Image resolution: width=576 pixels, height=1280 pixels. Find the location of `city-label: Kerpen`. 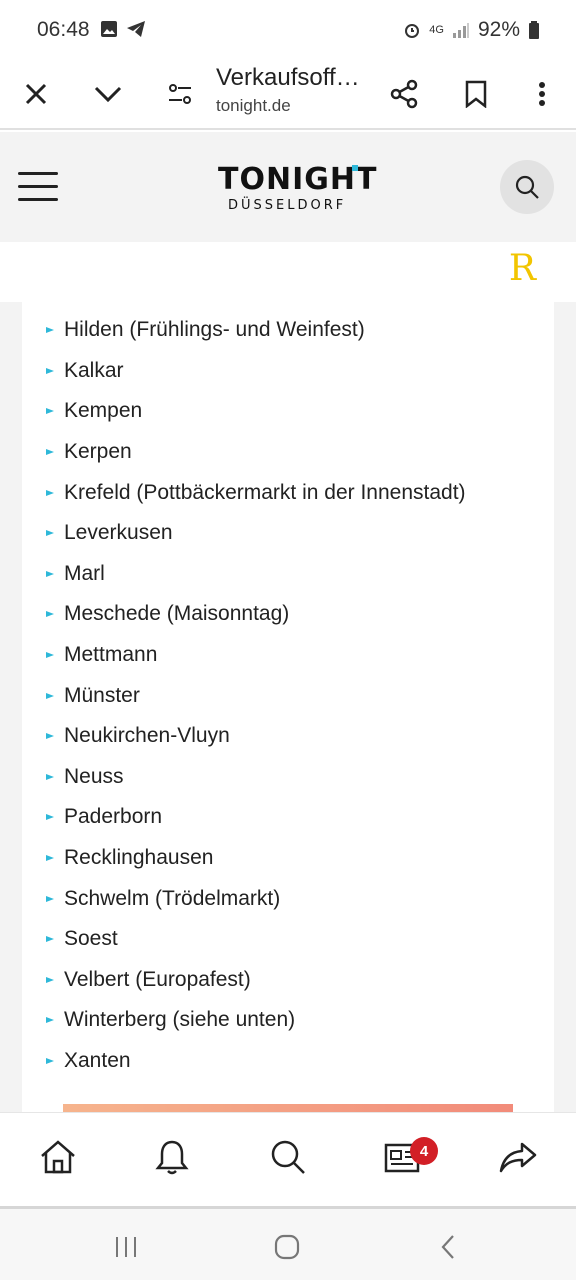

city-label: Kerpen is located at coordinates (98, 452).